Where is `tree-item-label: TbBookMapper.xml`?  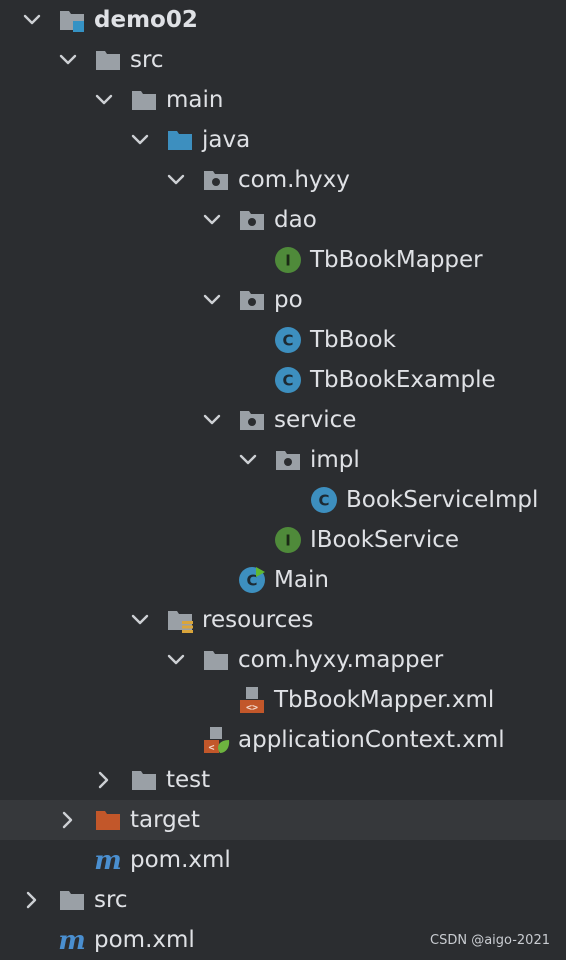
tree-item-label: TbBookMapper.xml is located at coordinates (384, 700).